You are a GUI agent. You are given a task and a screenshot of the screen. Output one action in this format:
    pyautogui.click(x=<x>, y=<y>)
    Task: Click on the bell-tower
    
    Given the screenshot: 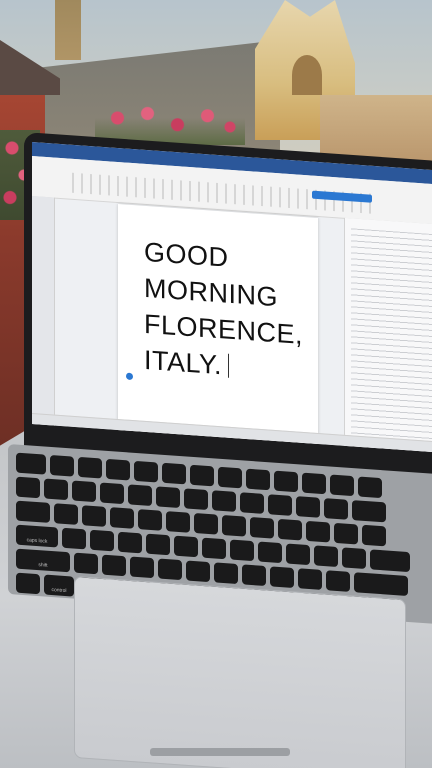 What is the action you would take?
    pyautogui.click(x=68, y=30)
    